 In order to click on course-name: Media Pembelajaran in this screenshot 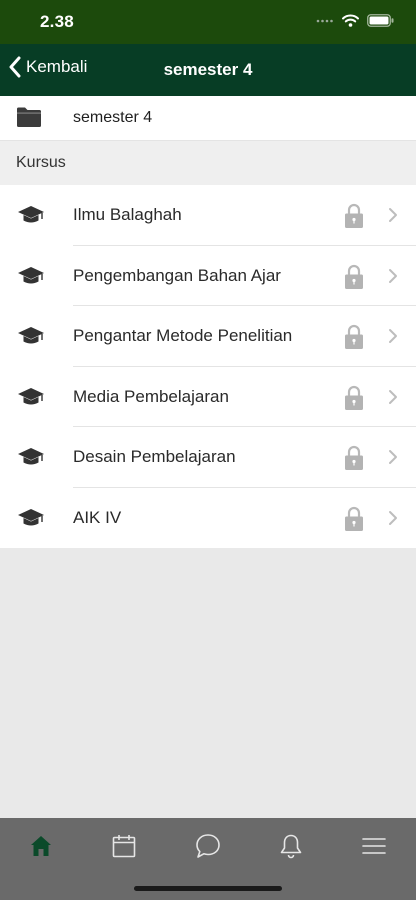, I will do `click(151, 396)`.